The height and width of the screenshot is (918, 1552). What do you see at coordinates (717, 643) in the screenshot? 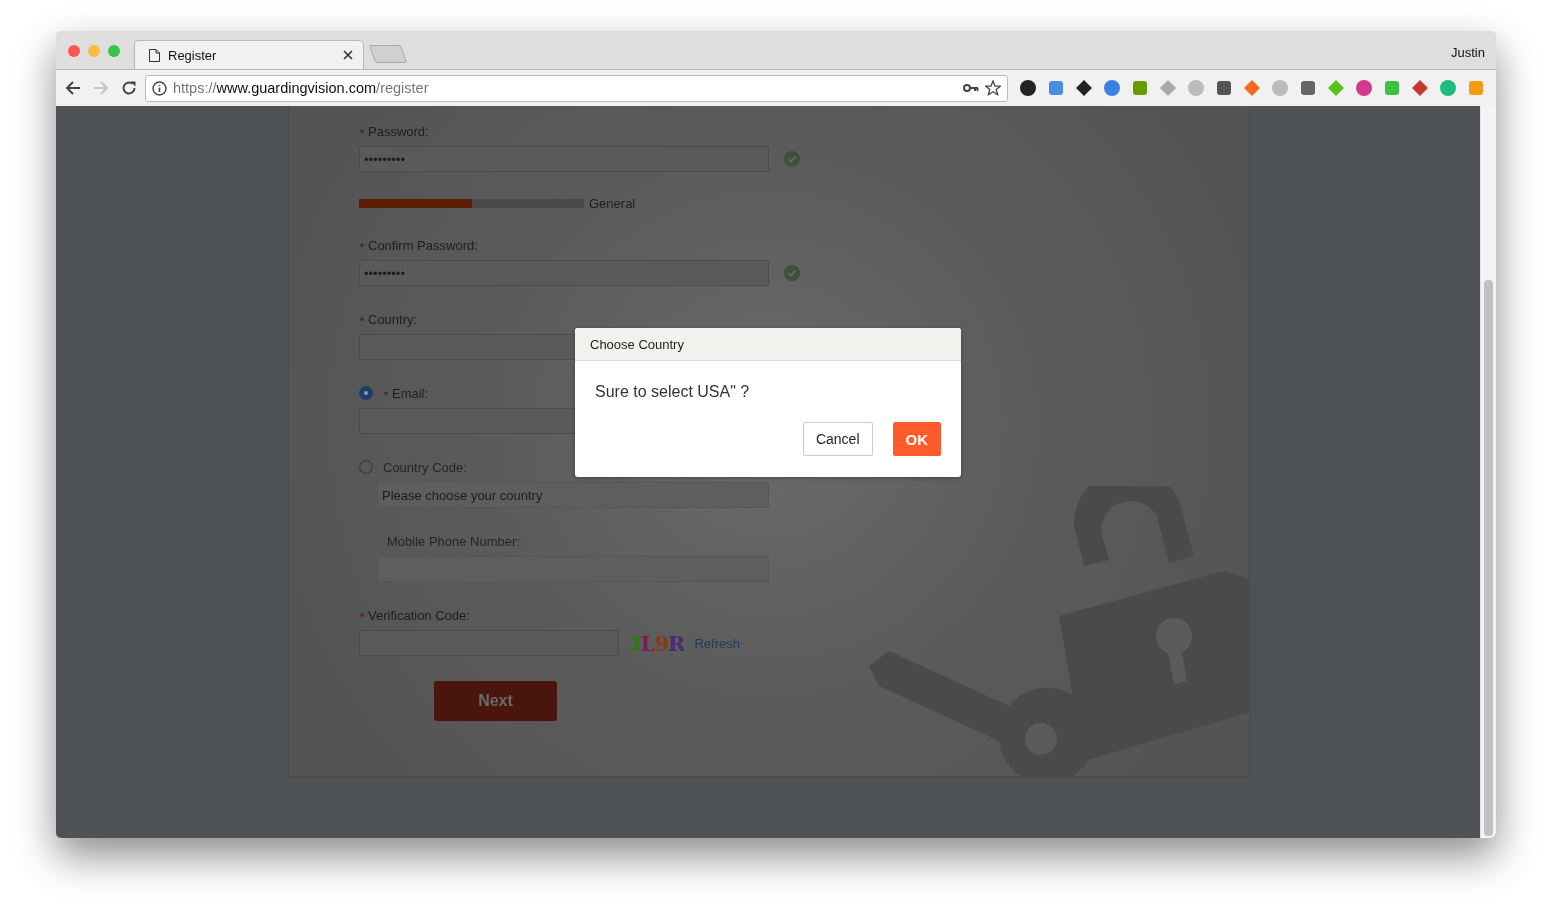
I see `refresh-link: Refresh` at bounding box center [717, 643].